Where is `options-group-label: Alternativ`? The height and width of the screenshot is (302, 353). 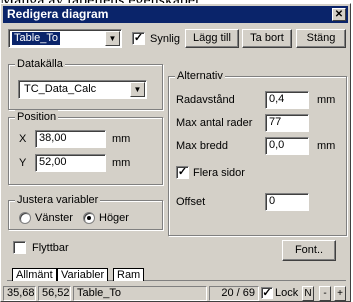 options-group-label: Alternativ is located at coordinates (200, 76).